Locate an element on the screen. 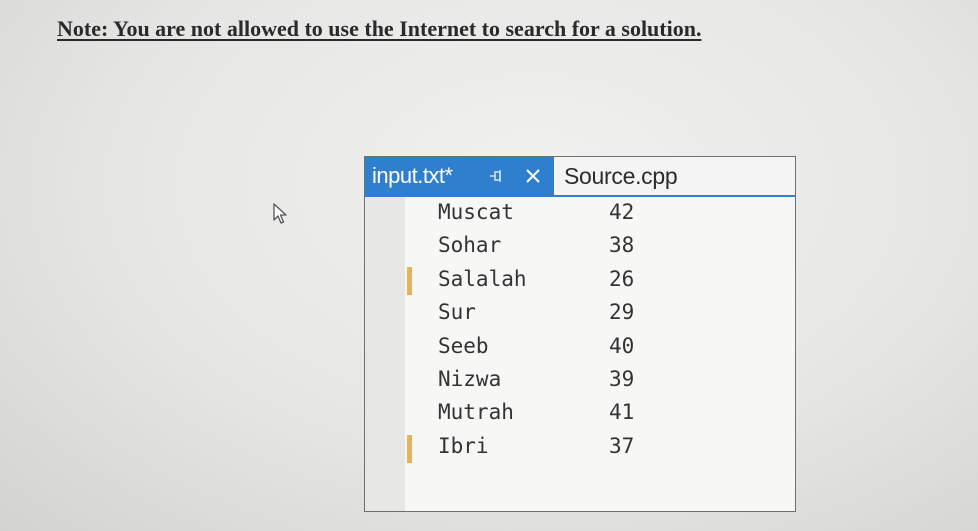 The image size is (978, 531). city-name: Seeb is located at coordinates (463, 345).